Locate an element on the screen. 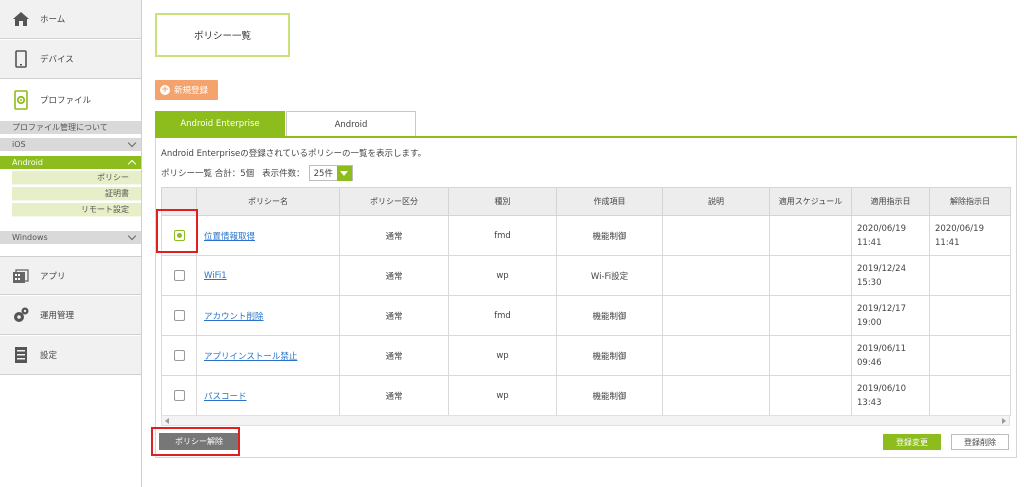  column-header-type: 種別 is located at coordinates (502, 201).